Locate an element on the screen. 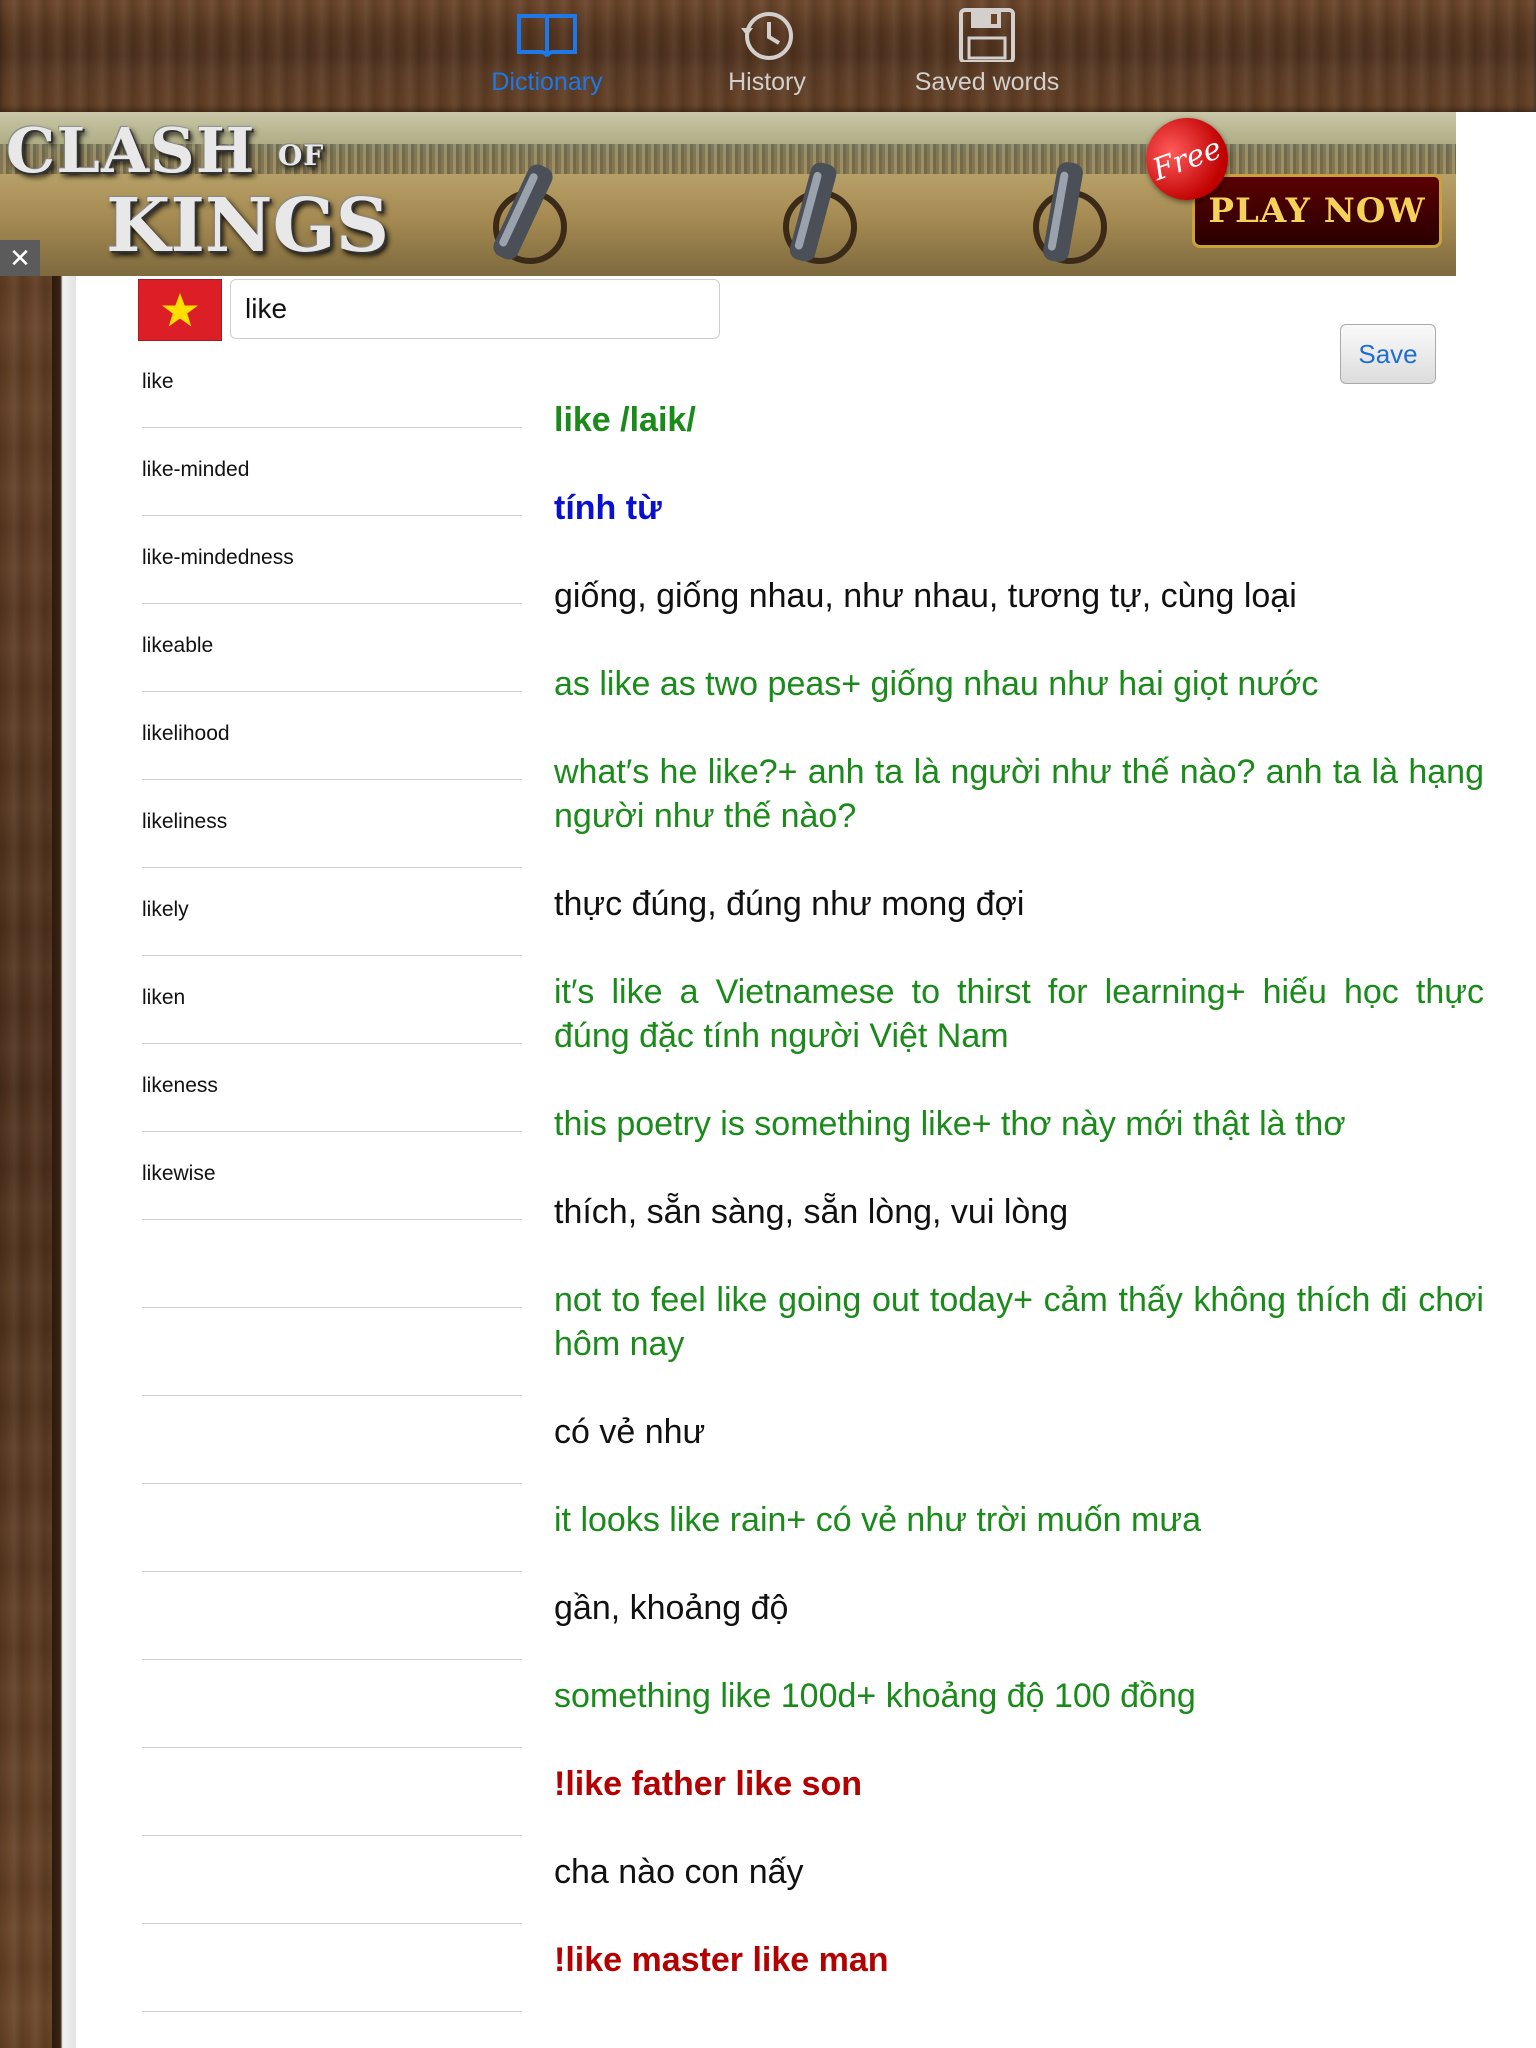 The width and height of the screenshot is (1536, 2048). list-item: likely is located at coordinates (332, 912).